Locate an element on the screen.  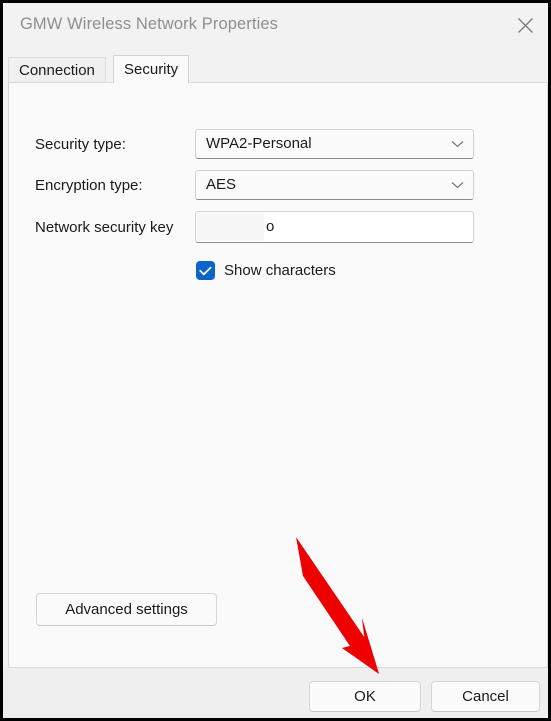
tab-security: Security is located at coordinates (151, 69).